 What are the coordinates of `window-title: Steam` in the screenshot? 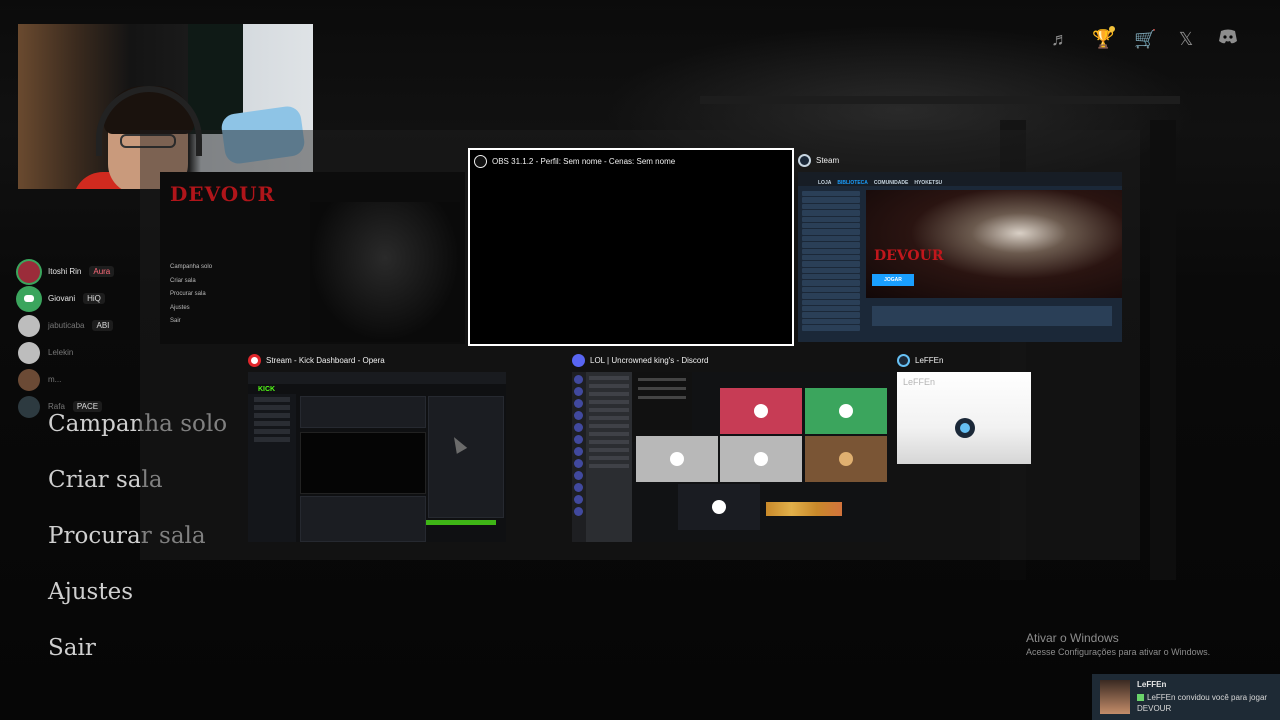 It's located at (818, 160).